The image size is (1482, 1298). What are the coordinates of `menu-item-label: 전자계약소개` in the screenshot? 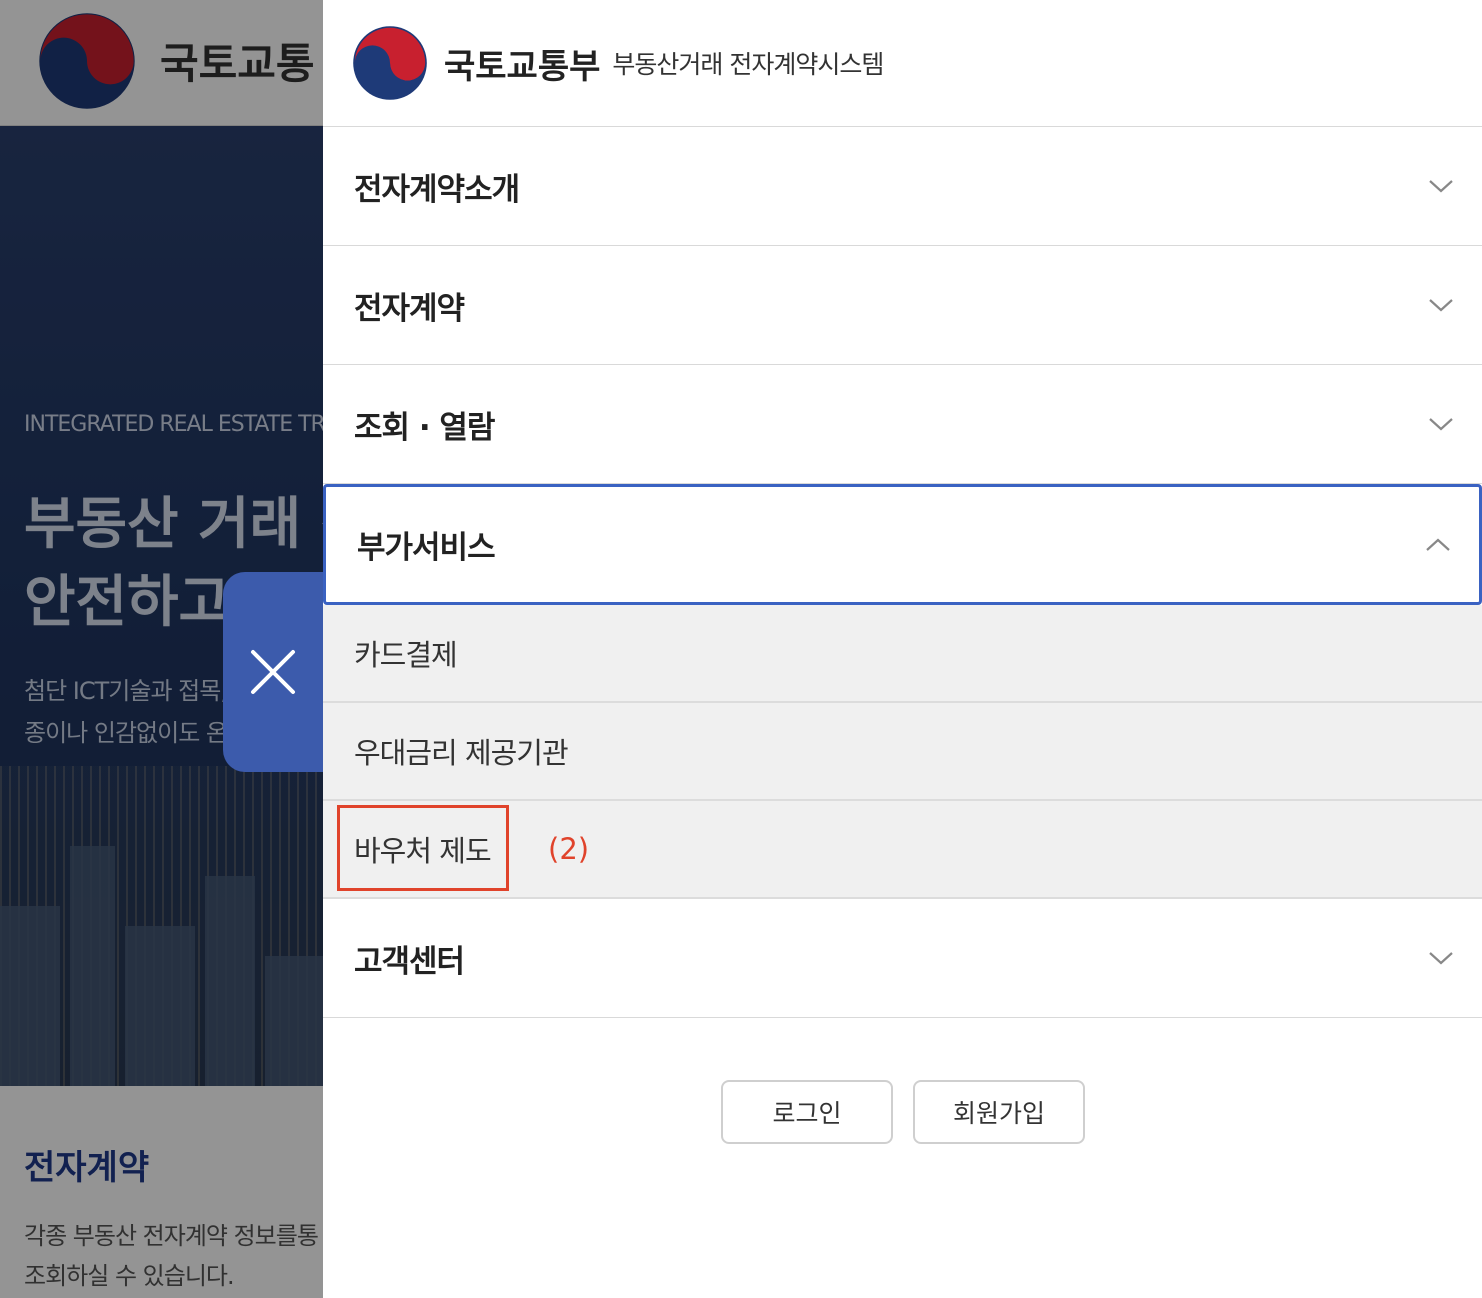 It's located at (437, 189).